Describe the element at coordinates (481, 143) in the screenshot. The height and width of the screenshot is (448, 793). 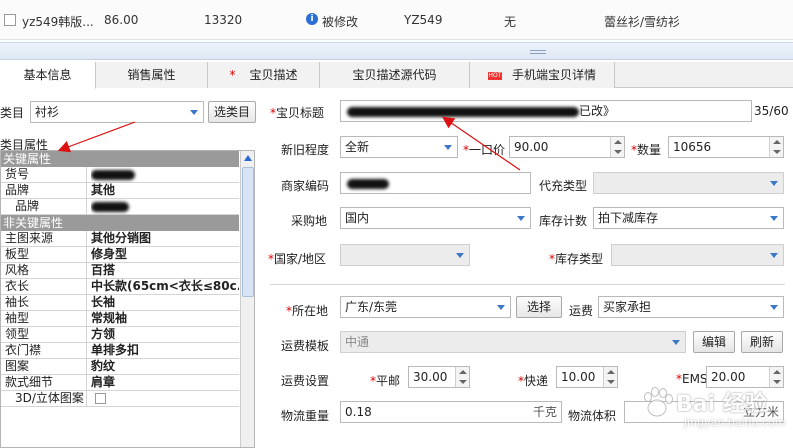
I see `arrow-to-title-icon` at that location.